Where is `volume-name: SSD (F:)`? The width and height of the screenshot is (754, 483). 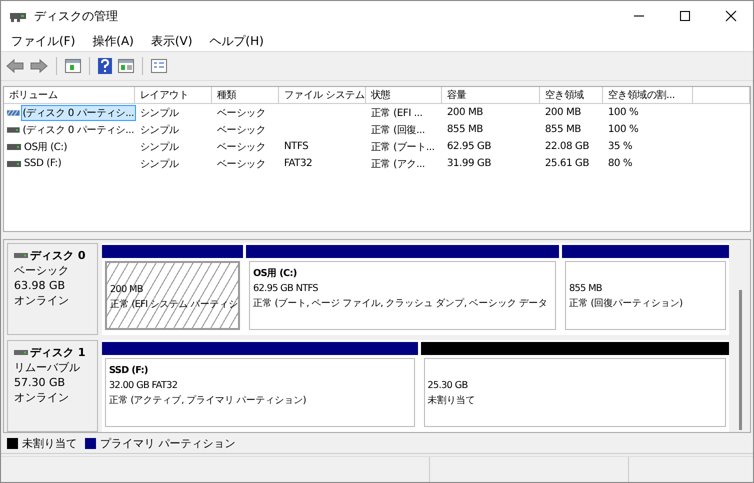
volume-name: SSD (F:) is located at coordinates (42, 164).